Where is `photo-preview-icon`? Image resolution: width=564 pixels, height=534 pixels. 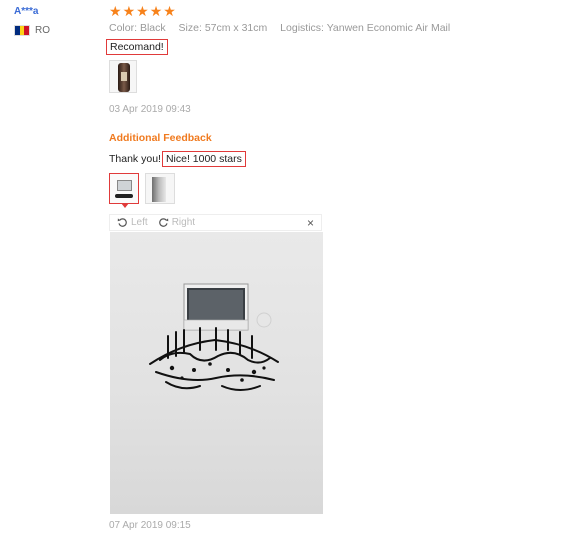
photo-preview-icon is located at coordinates (124, 185).